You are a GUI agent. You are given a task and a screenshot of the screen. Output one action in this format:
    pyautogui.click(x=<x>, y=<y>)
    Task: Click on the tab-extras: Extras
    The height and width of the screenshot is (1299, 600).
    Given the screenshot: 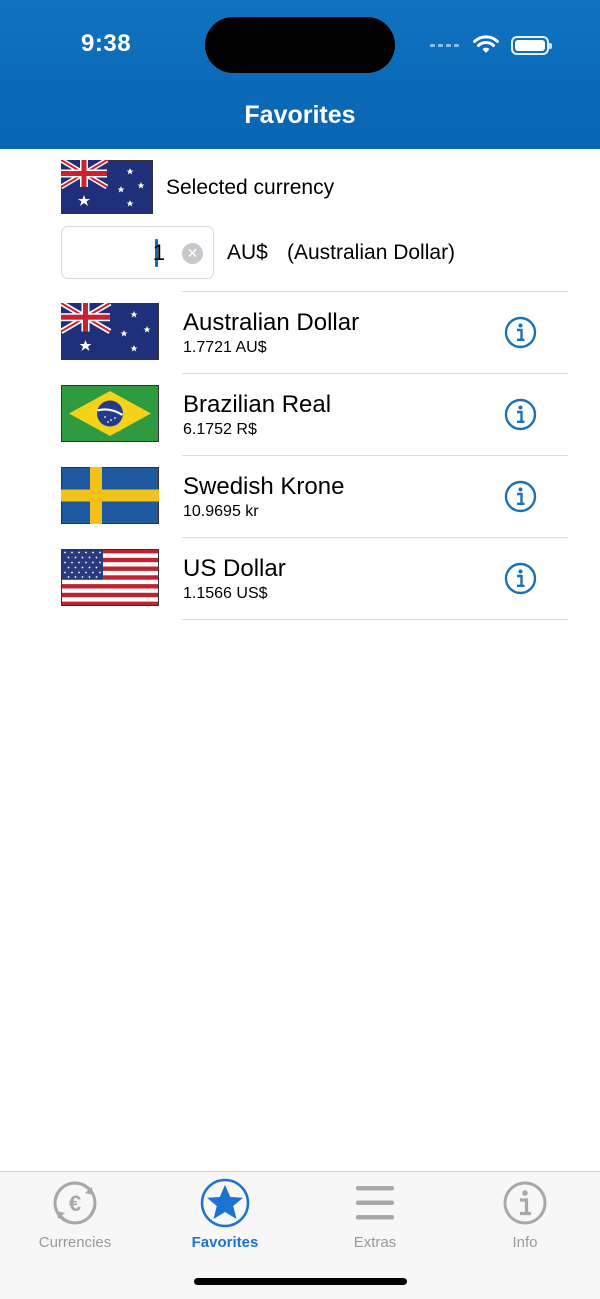 What is the action you would take?
    pyautogui.click(x=375, y=1214)
    